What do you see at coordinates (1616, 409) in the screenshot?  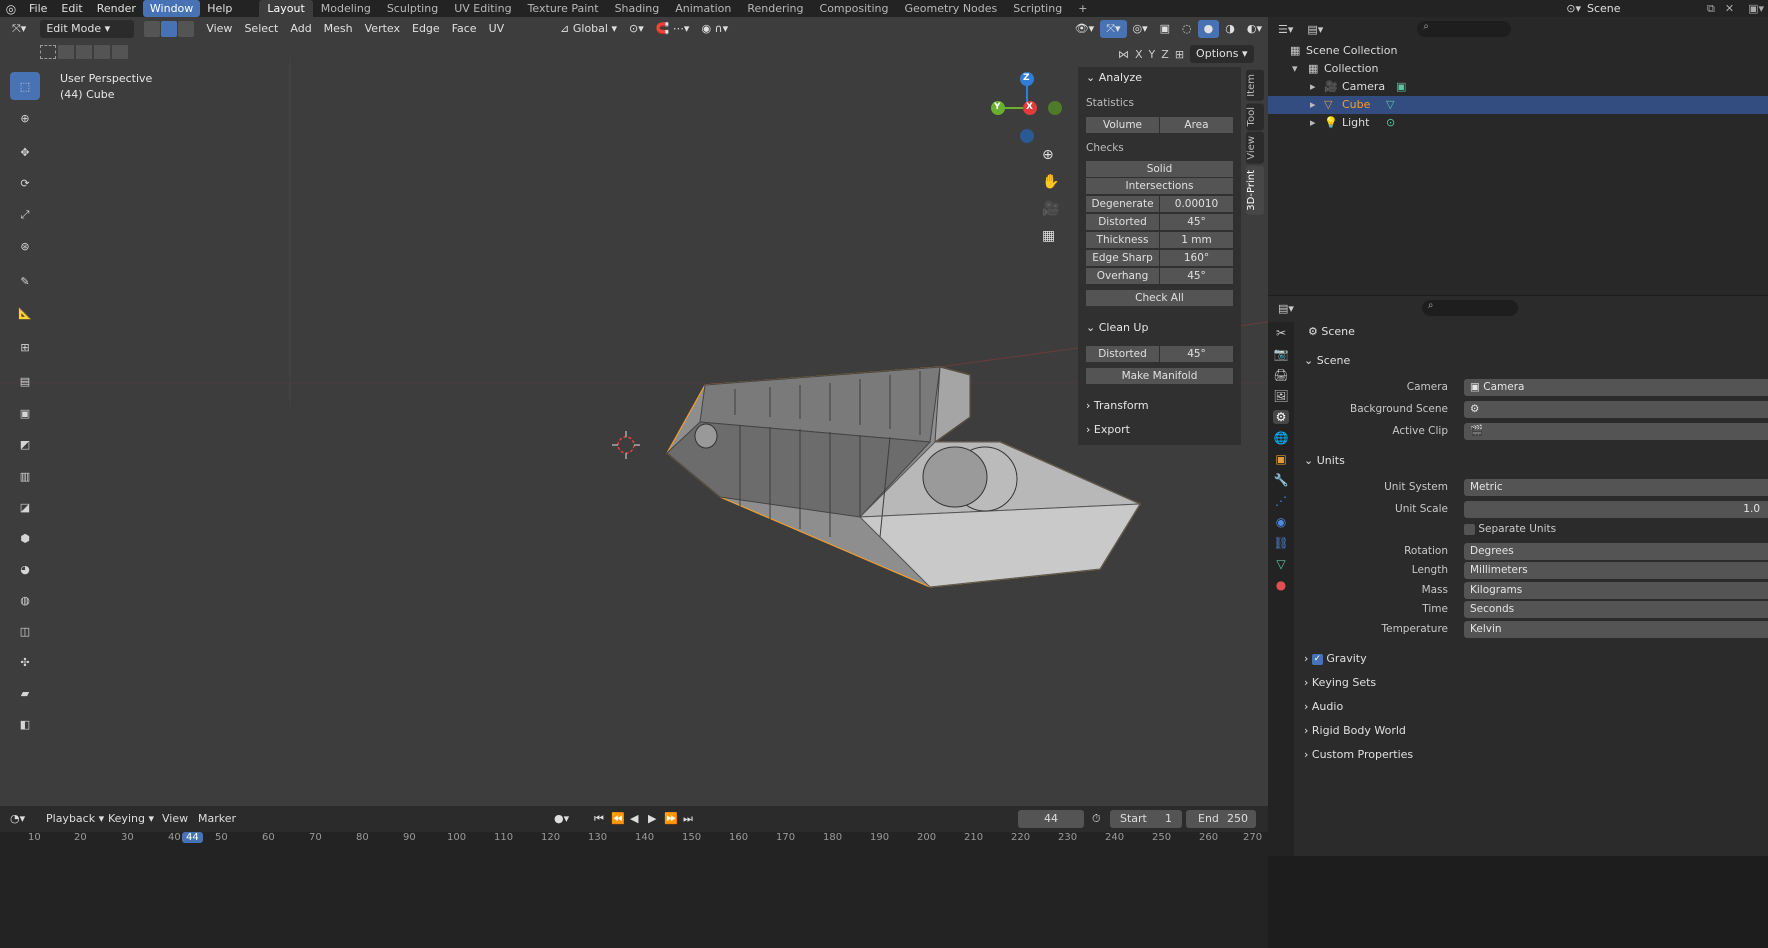 I see `background-scene-field: ⚙` at bounding box center [1616, 409].